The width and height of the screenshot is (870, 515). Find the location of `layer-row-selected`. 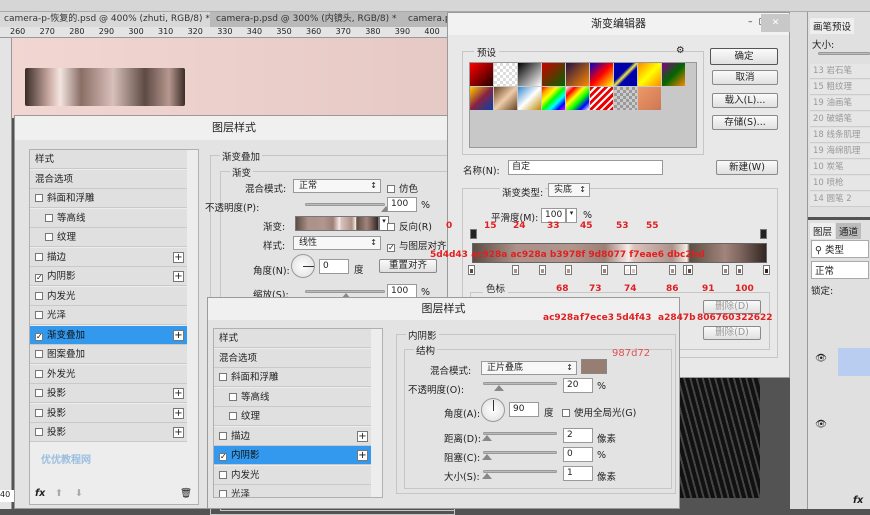

layer-row-selected is located at coordinates (854, 362).